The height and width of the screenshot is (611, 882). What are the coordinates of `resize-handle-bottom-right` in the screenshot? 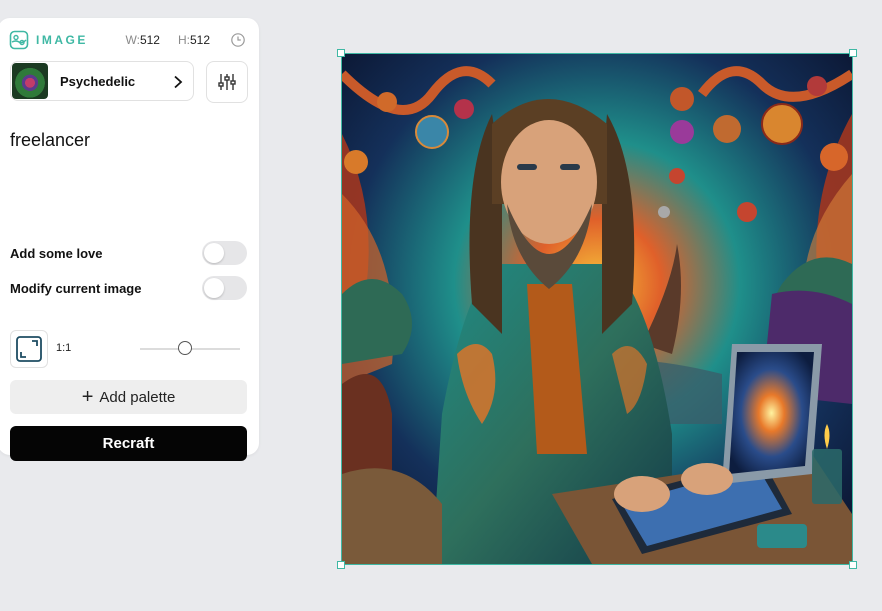 It's located at (853, 565).